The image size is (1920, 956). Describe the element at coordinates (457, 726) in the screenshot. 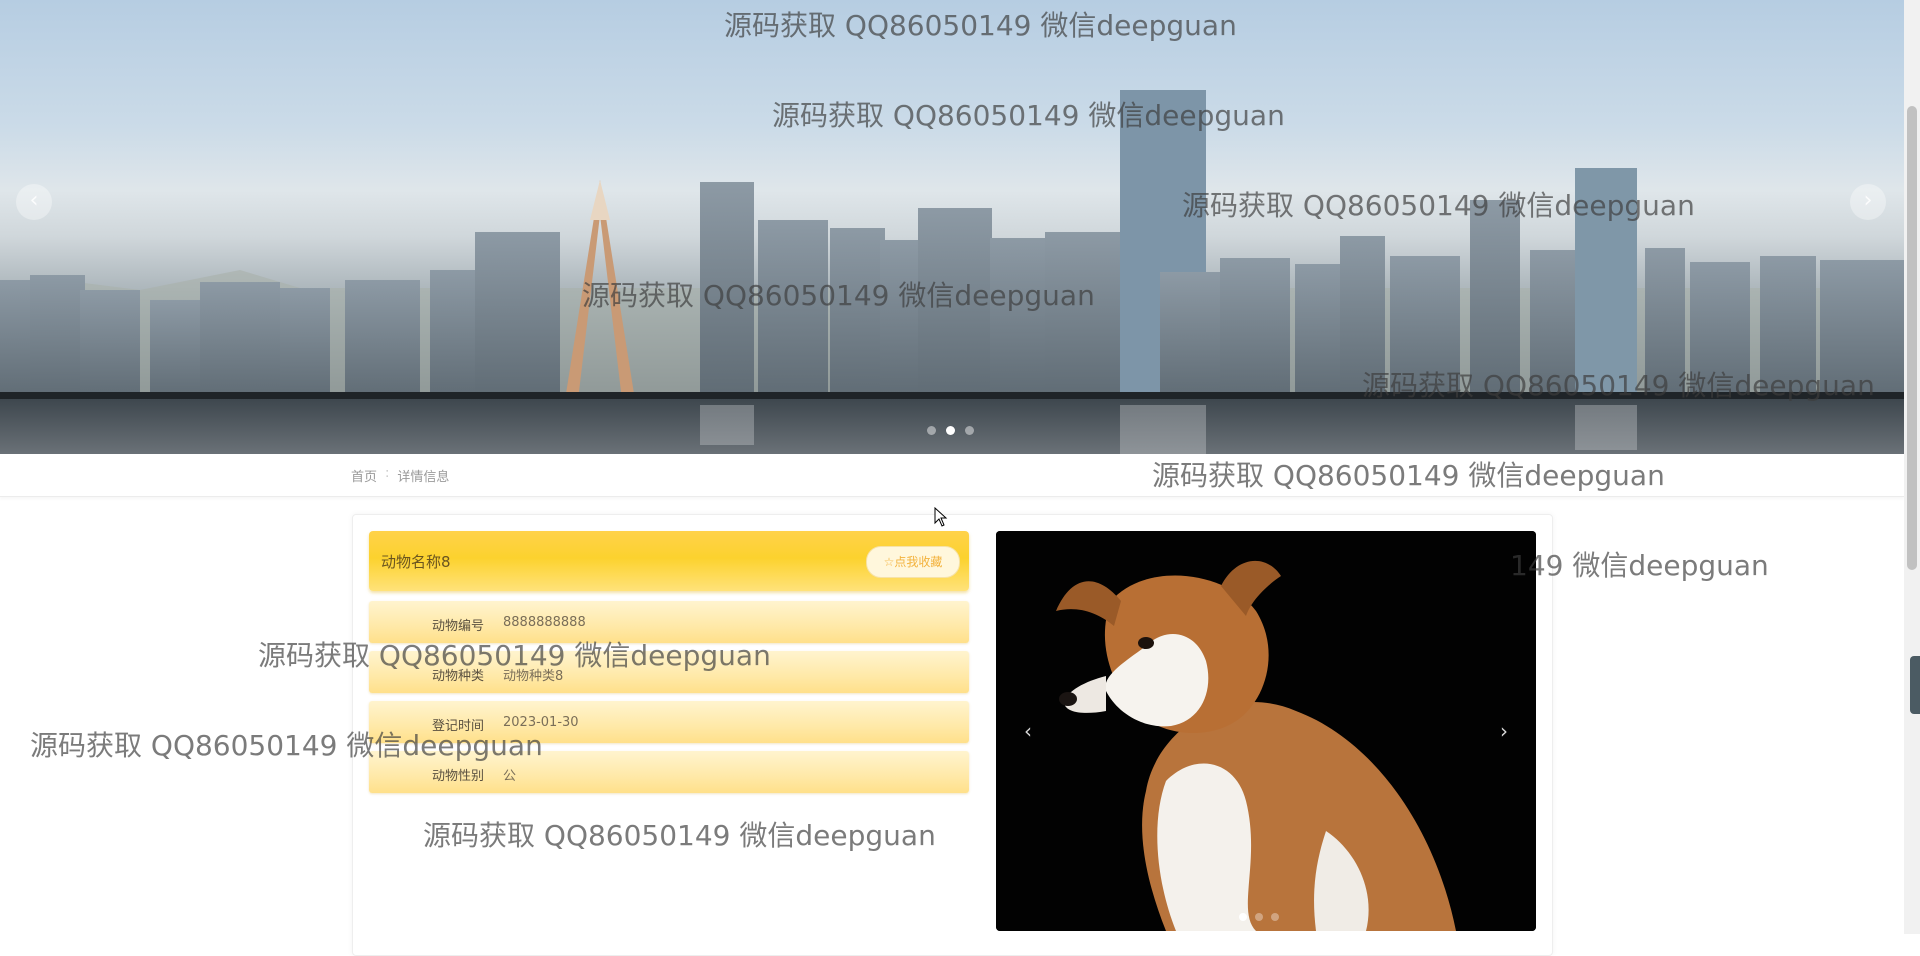

I see `field-label: 登记时间` at that location.